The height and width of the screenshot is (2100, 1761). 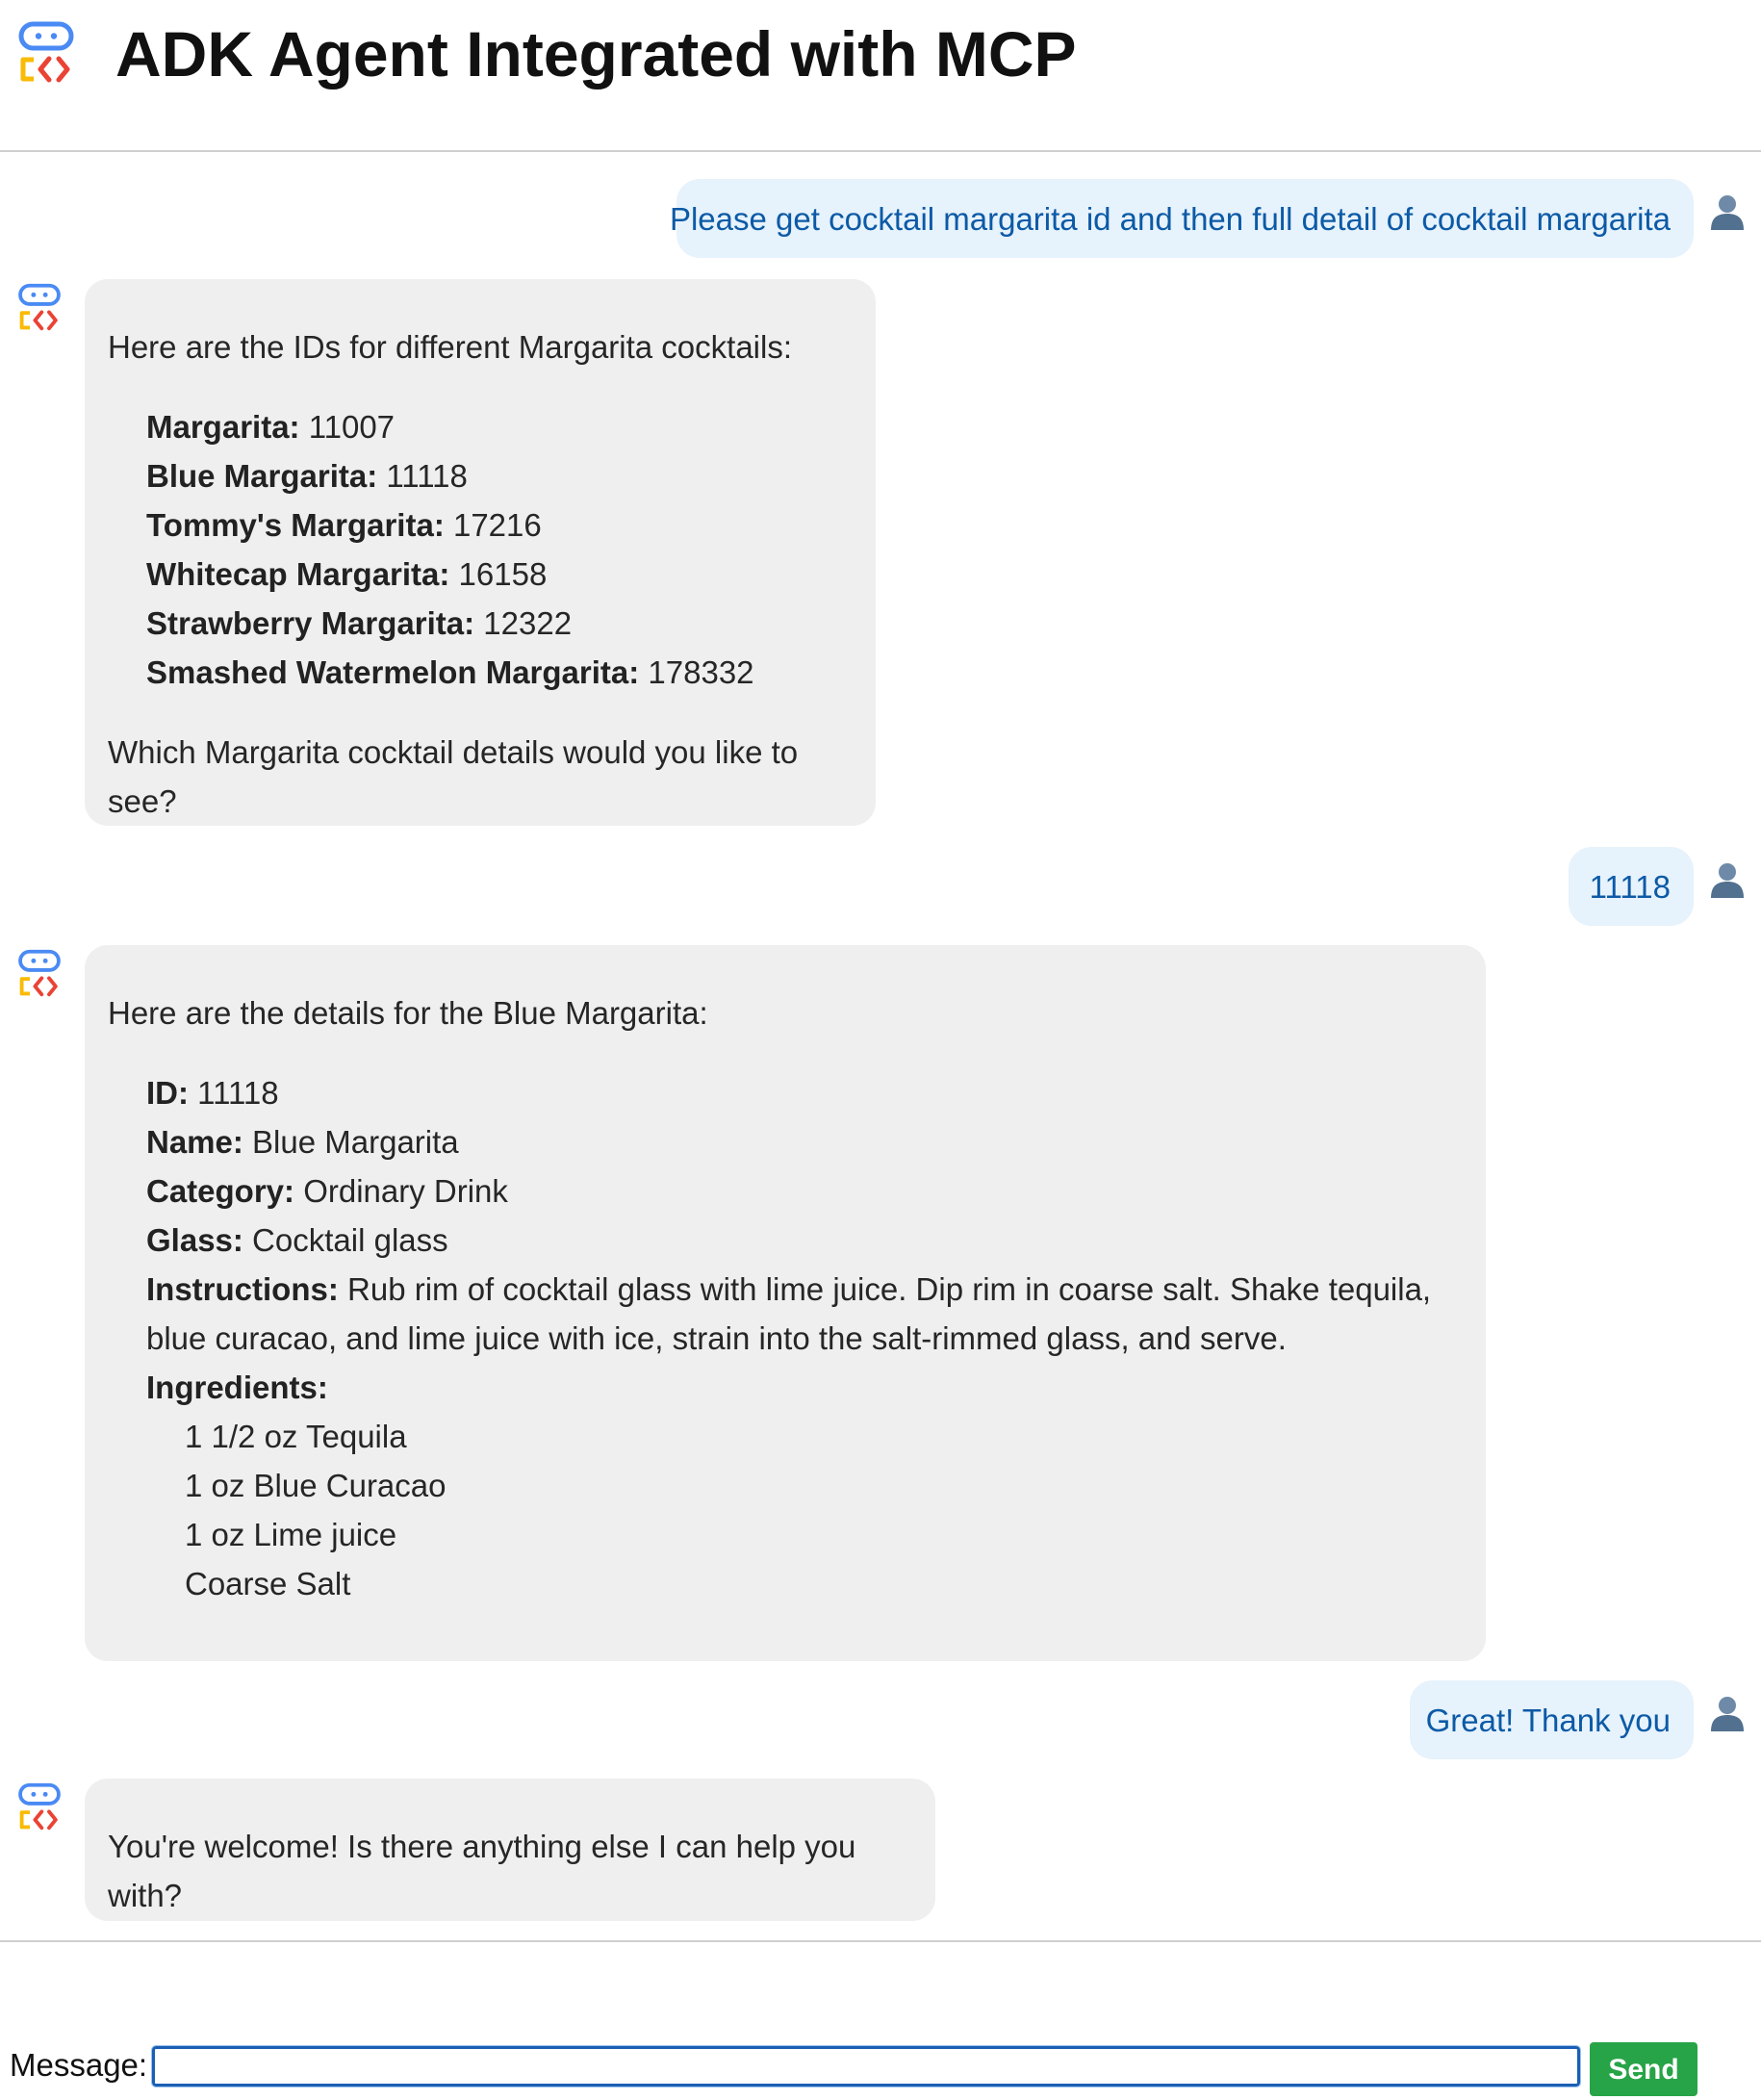 I want to click on user-message: 11118, so click(x=1631, y=886).